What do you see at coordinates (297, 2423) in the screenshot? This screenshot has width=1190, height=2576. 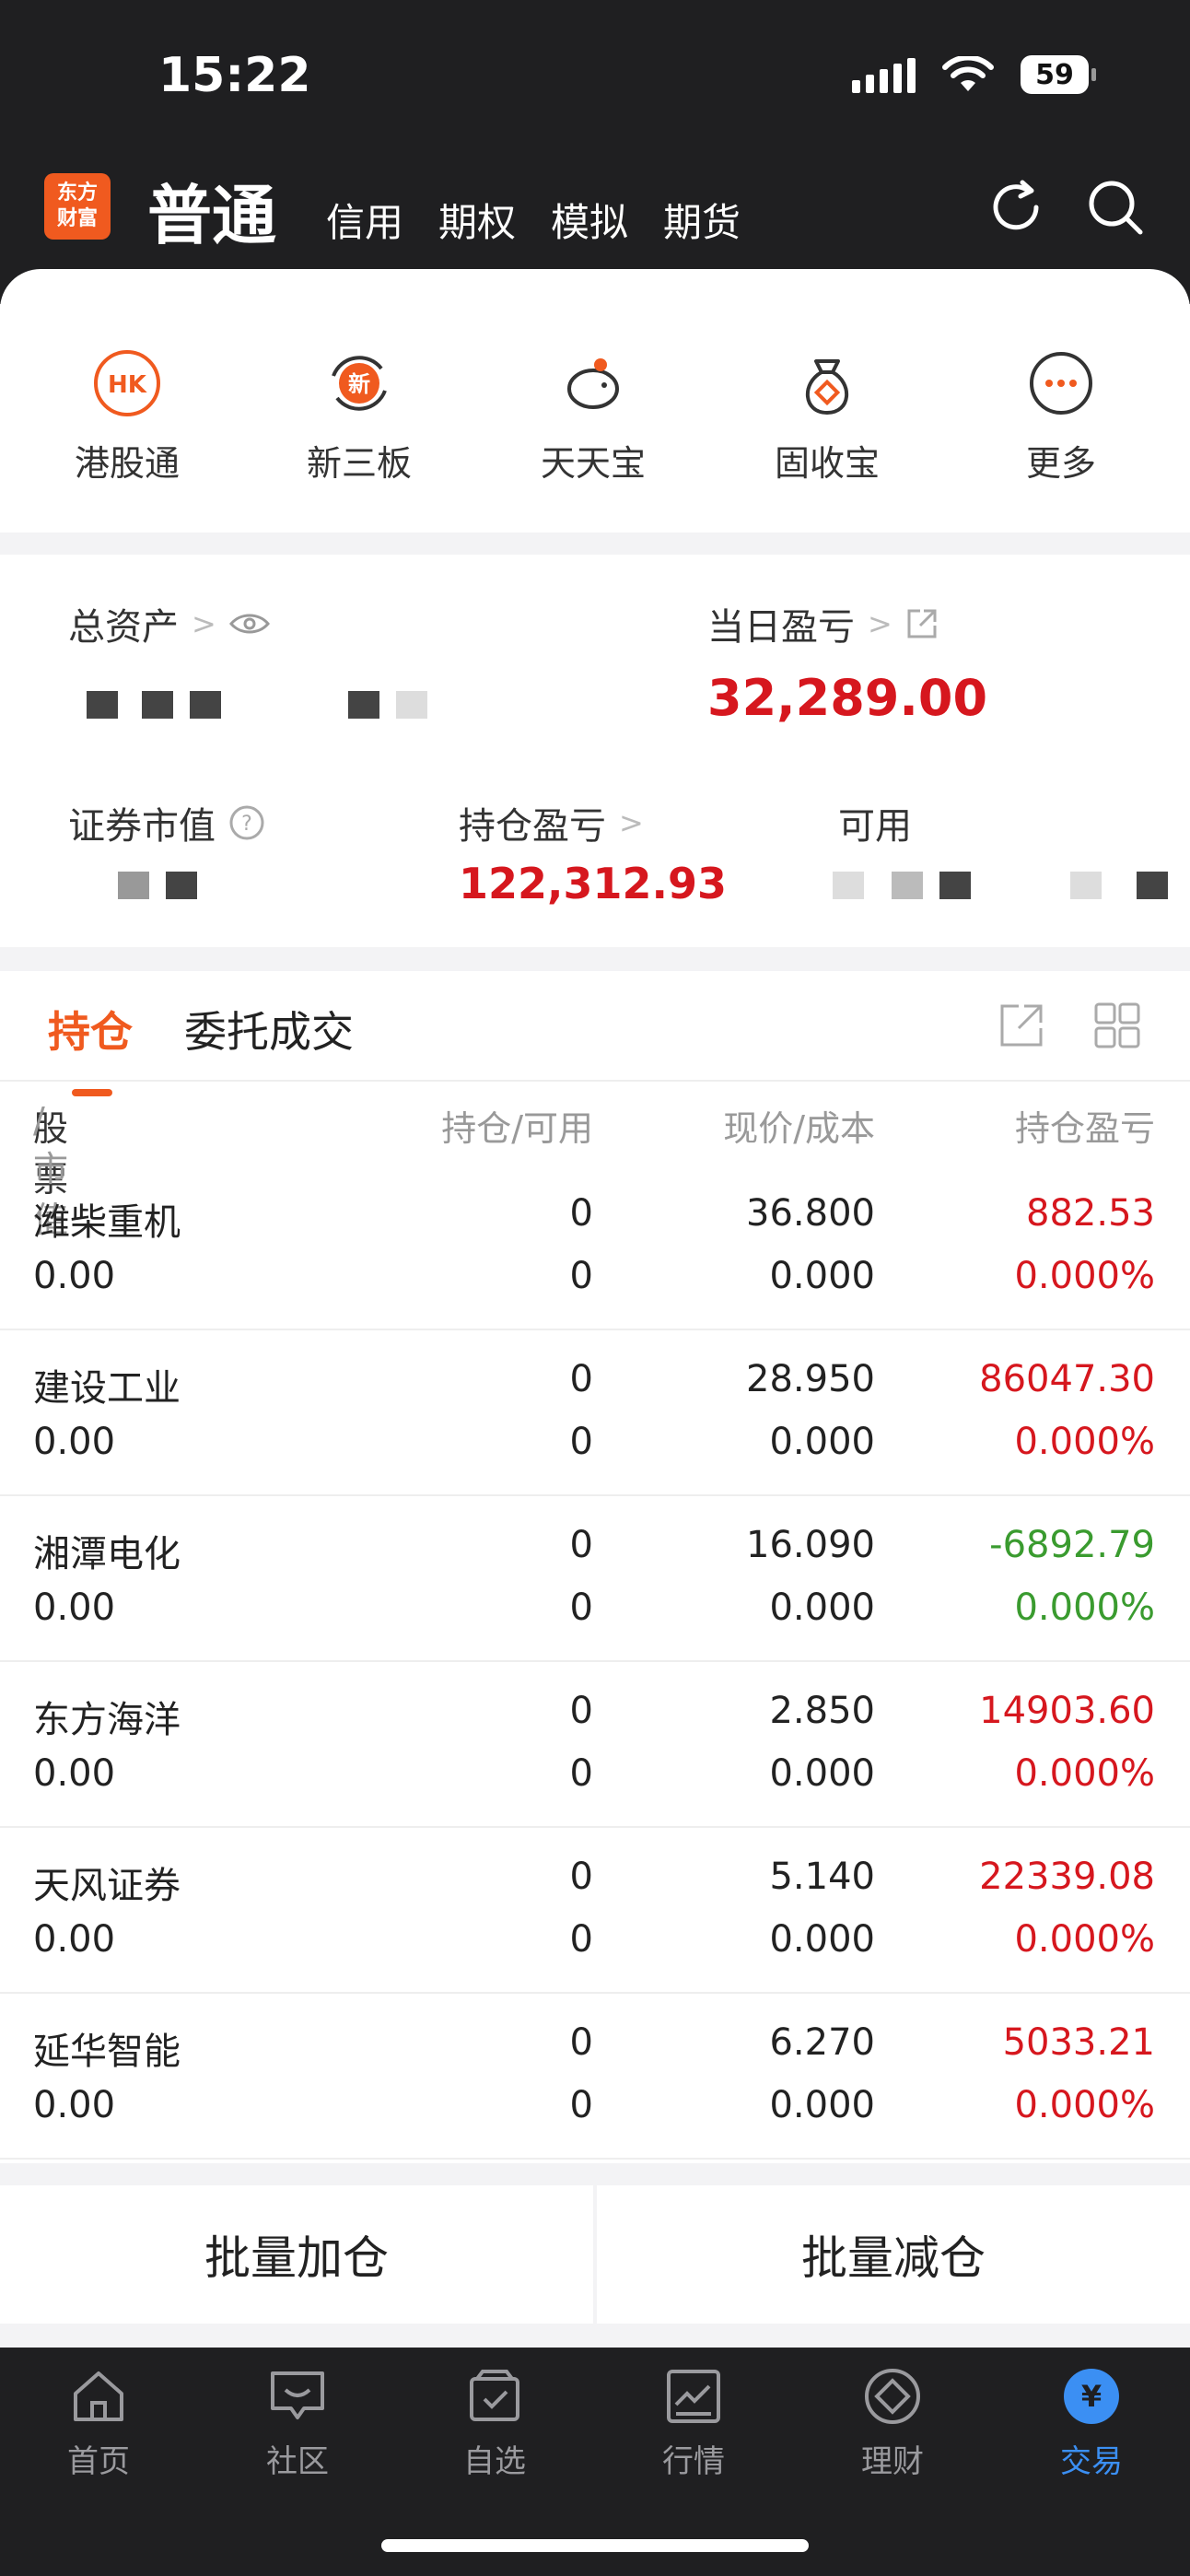 I see `tab-community: 社区` at bounding box center [297, 2423].